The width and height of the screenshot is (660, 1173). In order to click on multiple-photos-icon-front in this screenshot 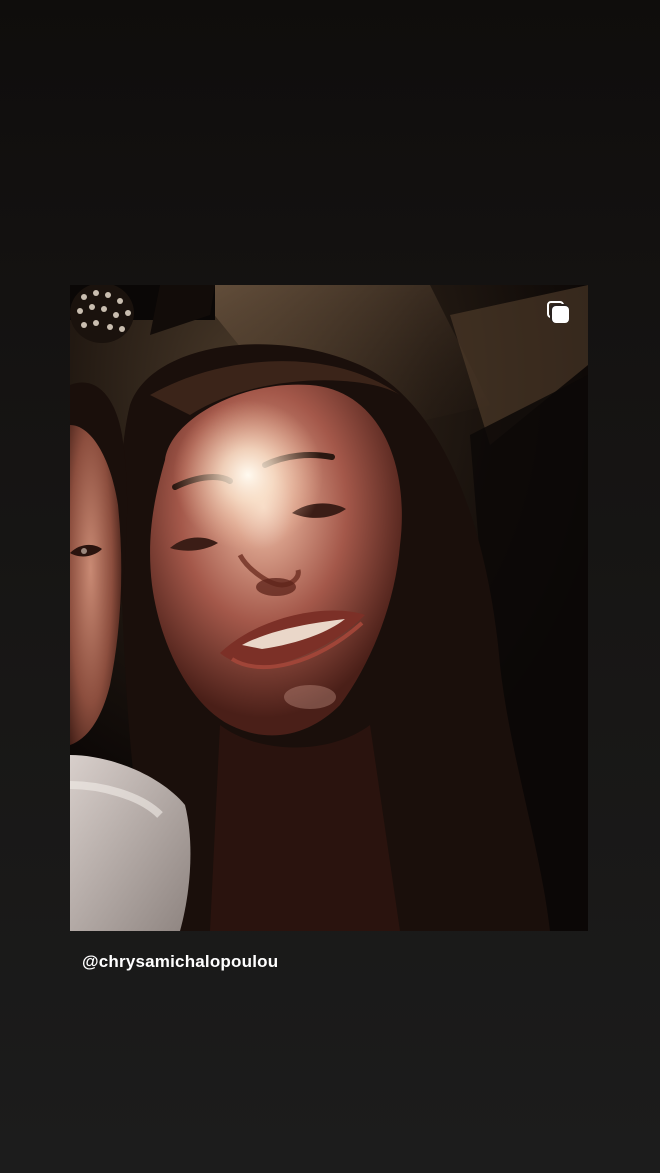, I will do `click(560, 314)`.